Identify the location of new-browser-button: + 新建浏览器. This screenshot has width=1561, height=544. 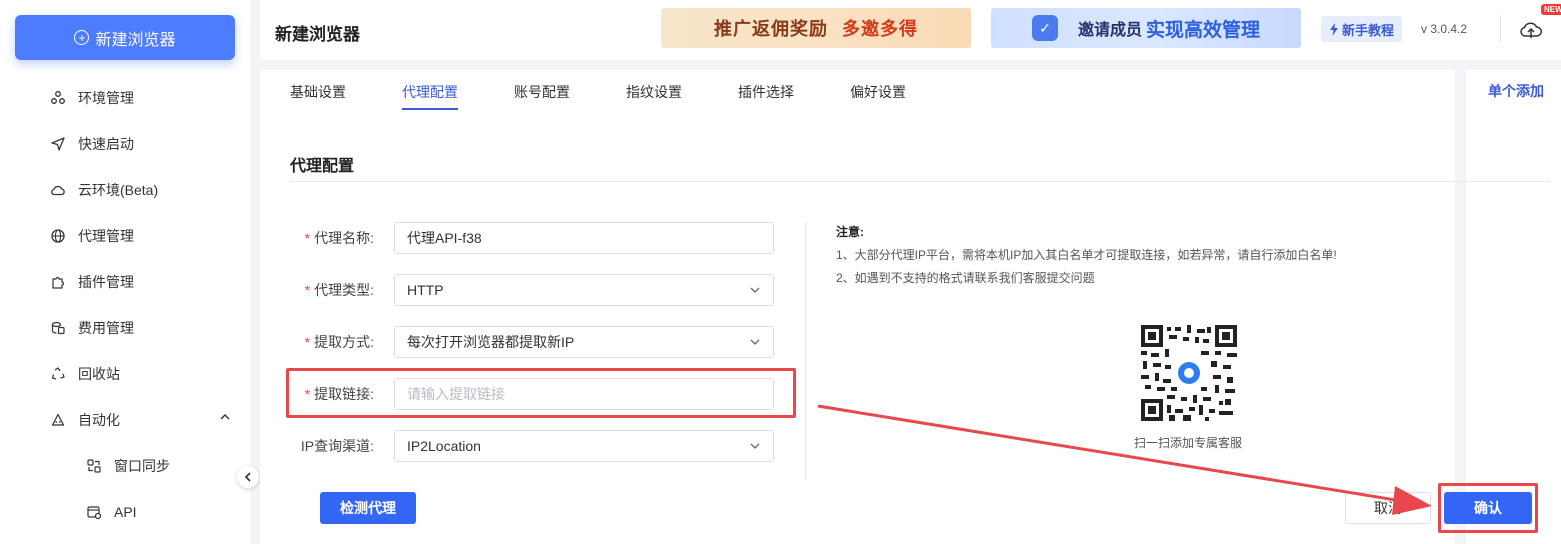
(125, 37).